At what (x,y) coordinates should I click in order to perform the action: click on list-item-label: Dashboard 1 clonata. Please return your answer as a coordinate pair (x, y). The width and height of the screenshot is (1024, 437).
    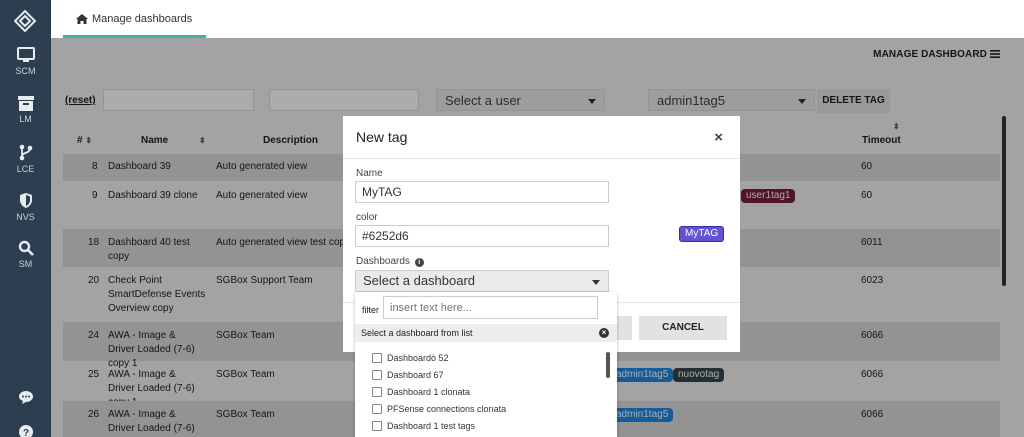
    Looking at the image, I should click on (429, 392).